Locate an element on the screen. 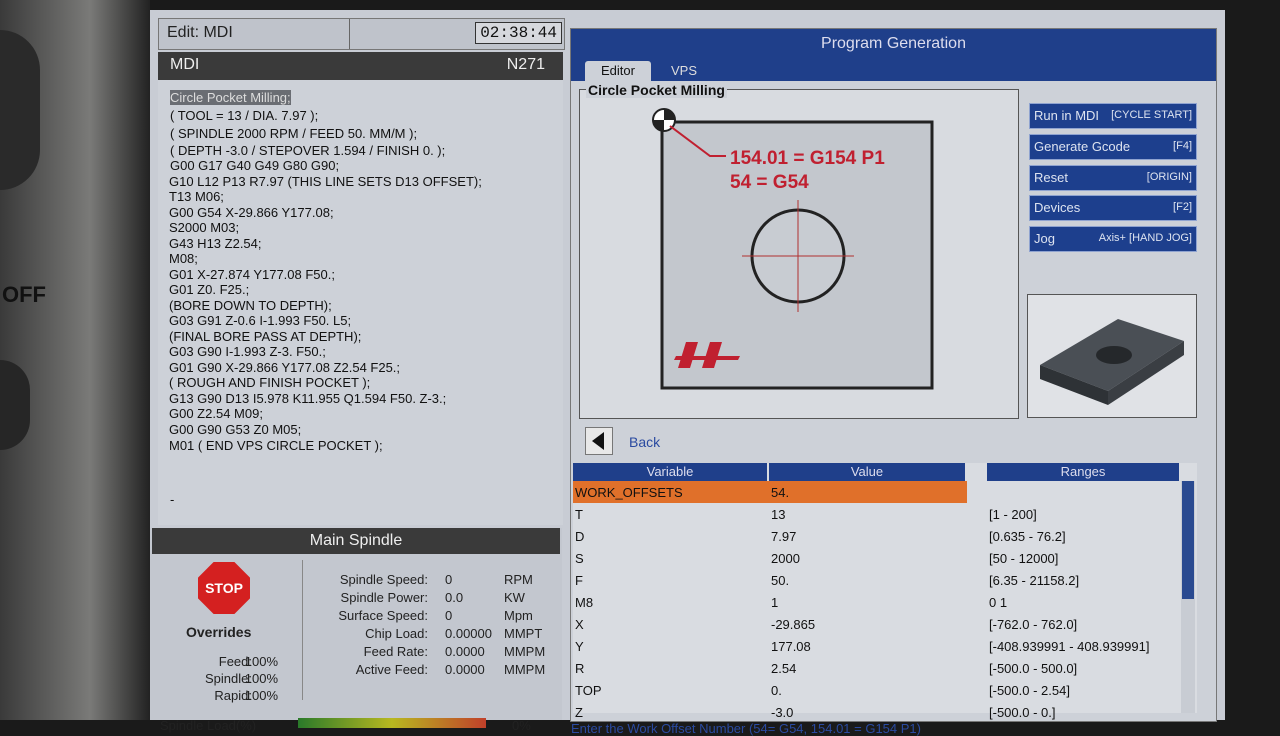  cell-variable: Y is located at coordinates (579, 646).